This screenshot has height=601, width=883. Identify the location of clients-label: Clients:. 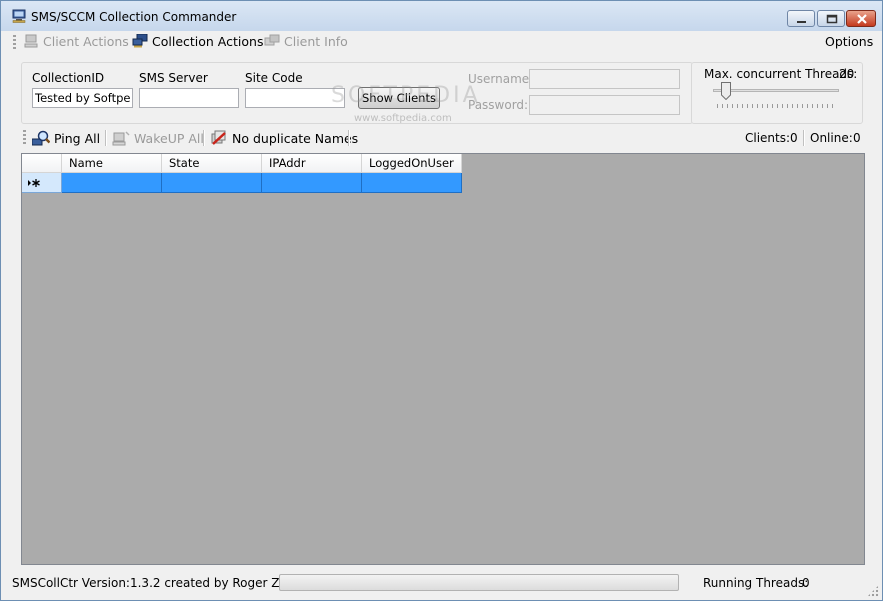
(768, 138).